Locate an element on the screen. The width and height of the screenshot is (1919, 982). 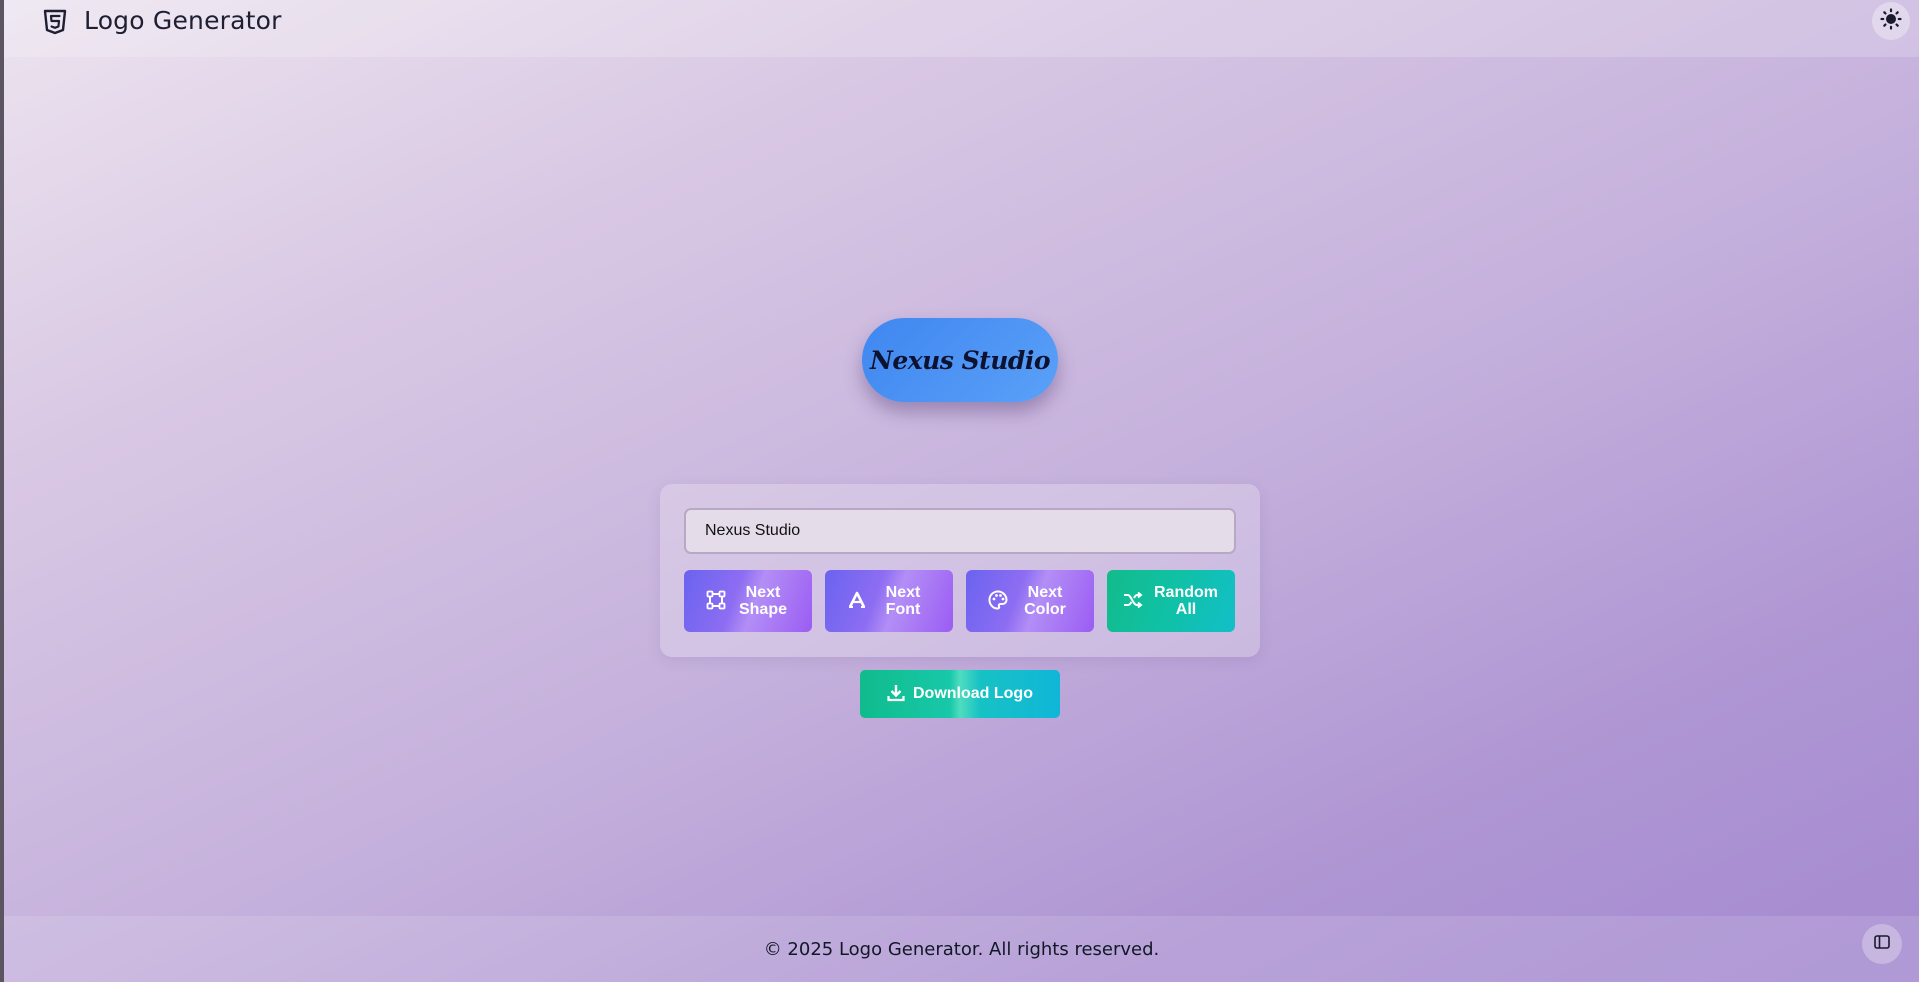
window-edge is located at coordinates (2, 491).